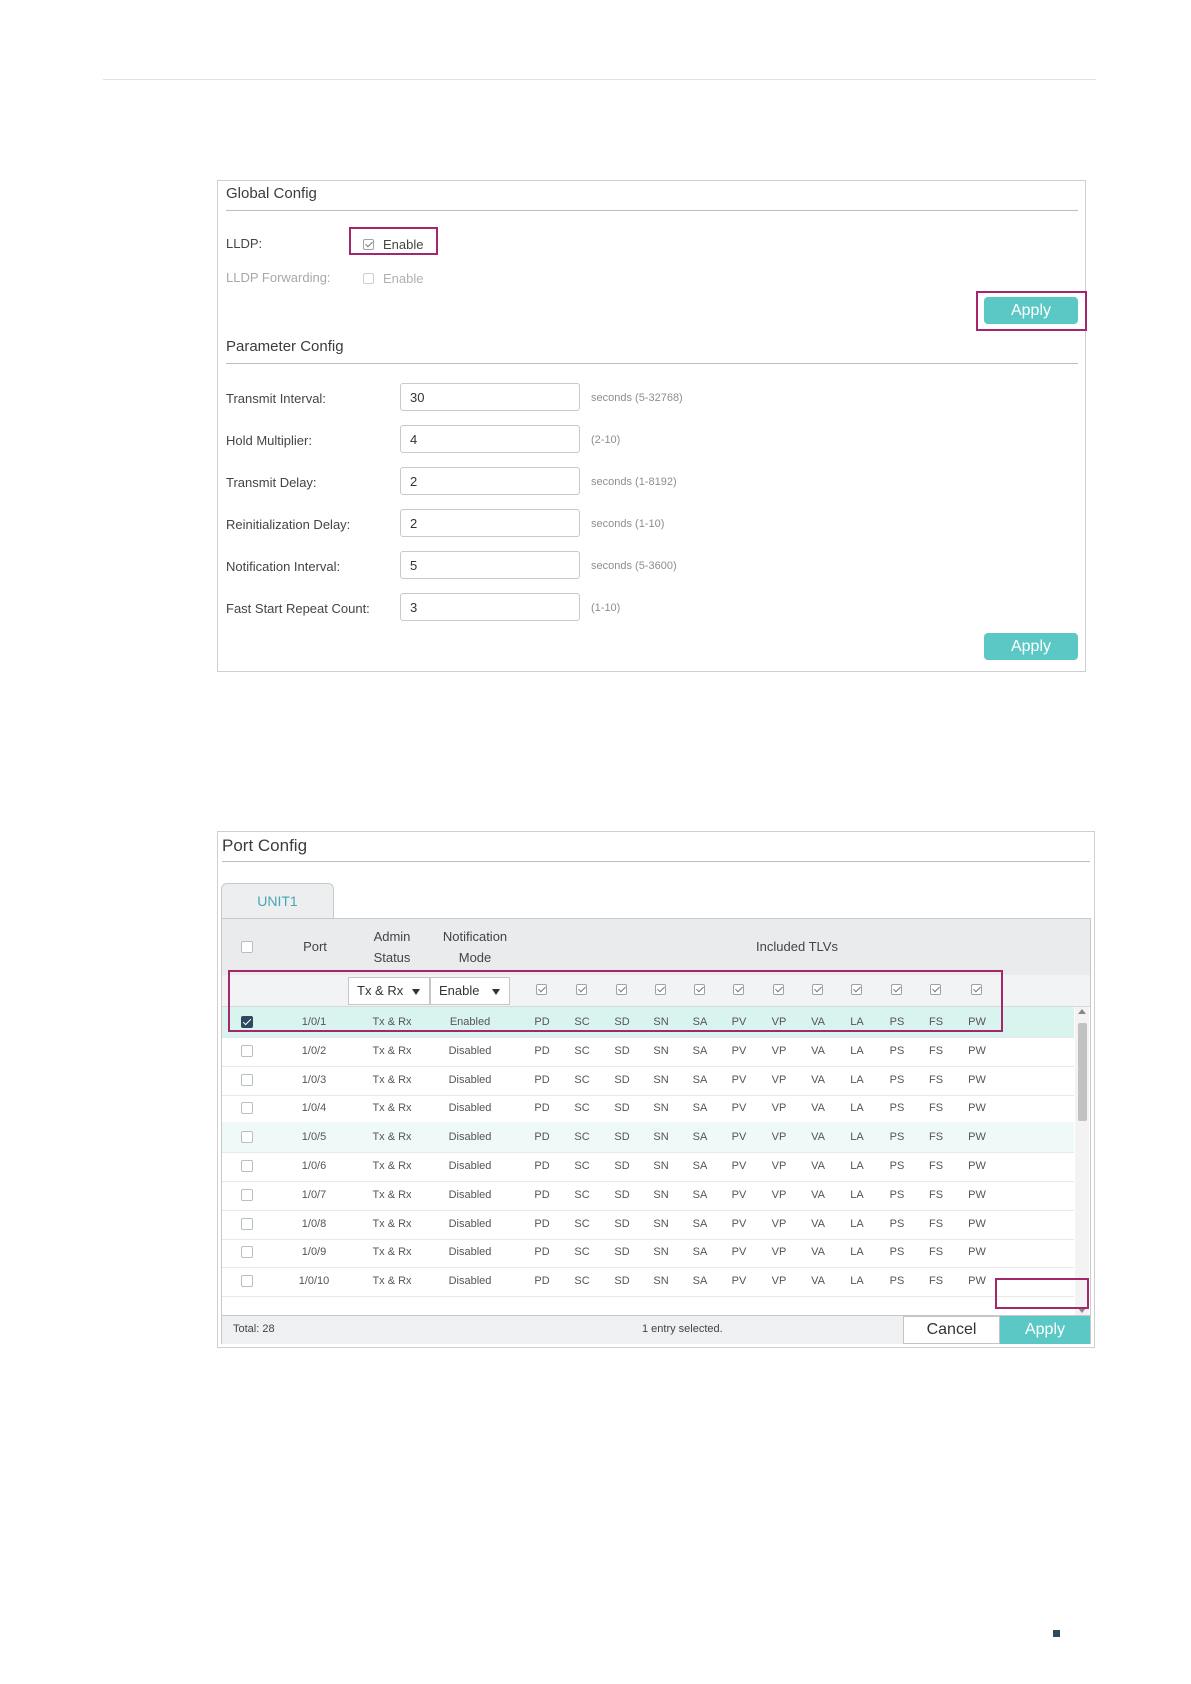  Describe the element at coordinates (392, 957) in the screenshot. I see `admin-status-header-line2: Status` at that location.